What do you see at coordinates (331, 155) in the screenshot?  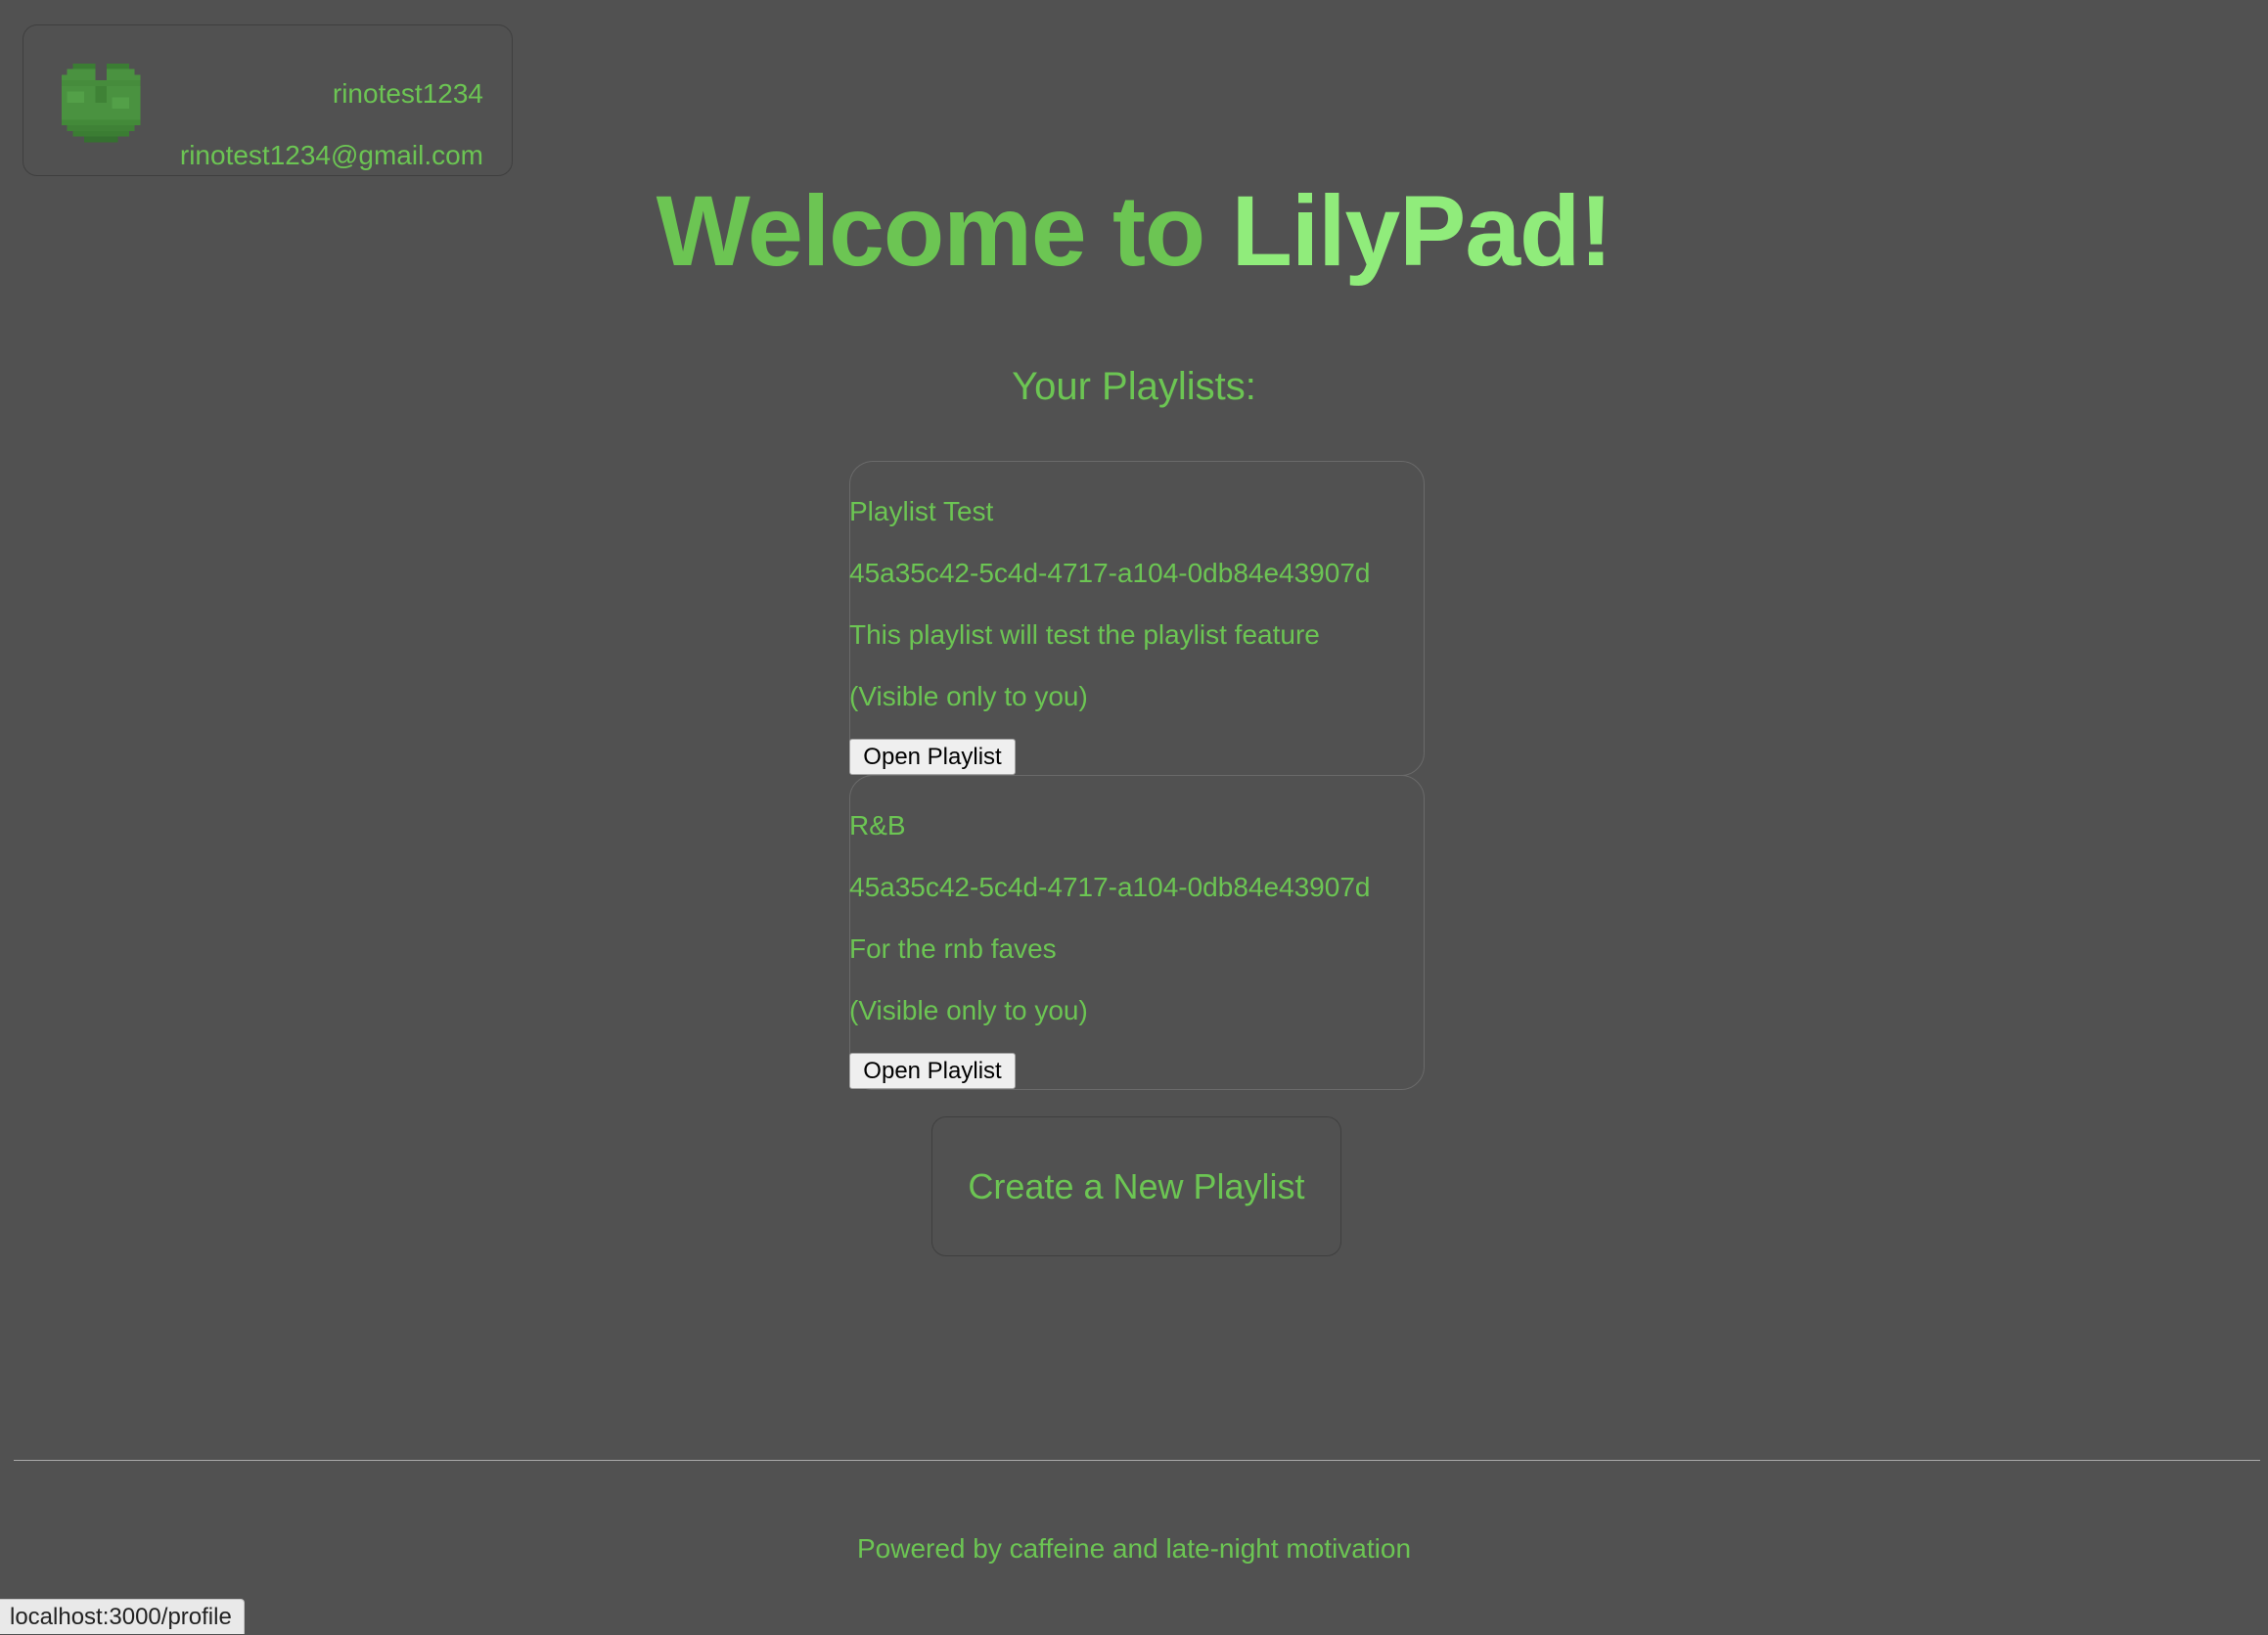 I see `profile-email: rinotest1234@gmail.com` at bounding box center [331, 155].